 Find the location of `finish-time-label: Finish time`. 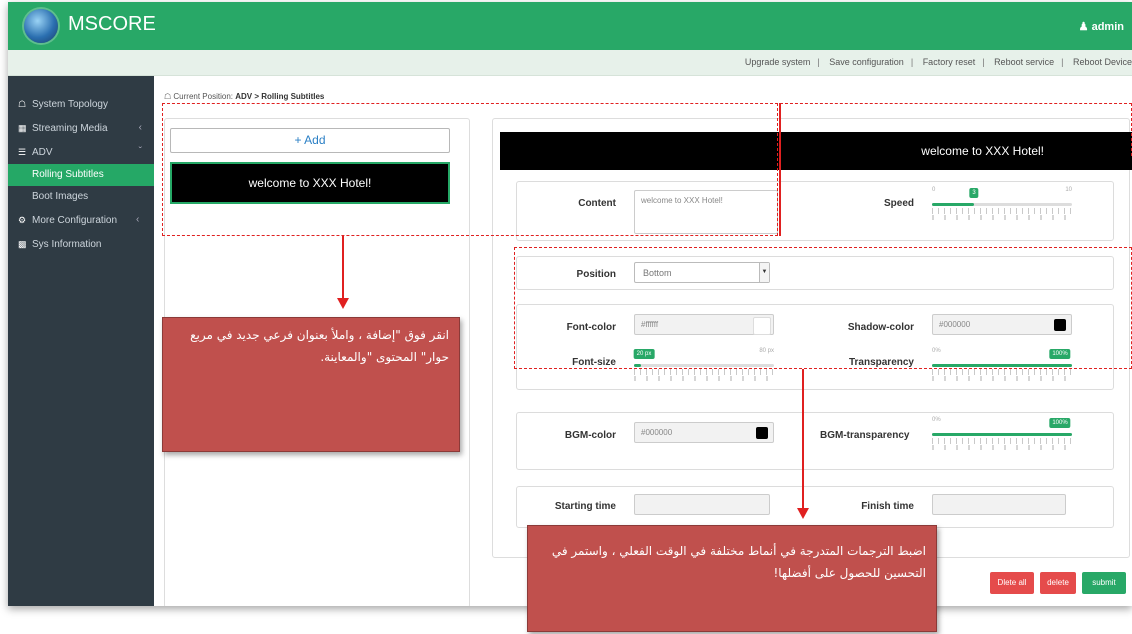

finish-time-label: Finish time is located at coordinates (887, 506).